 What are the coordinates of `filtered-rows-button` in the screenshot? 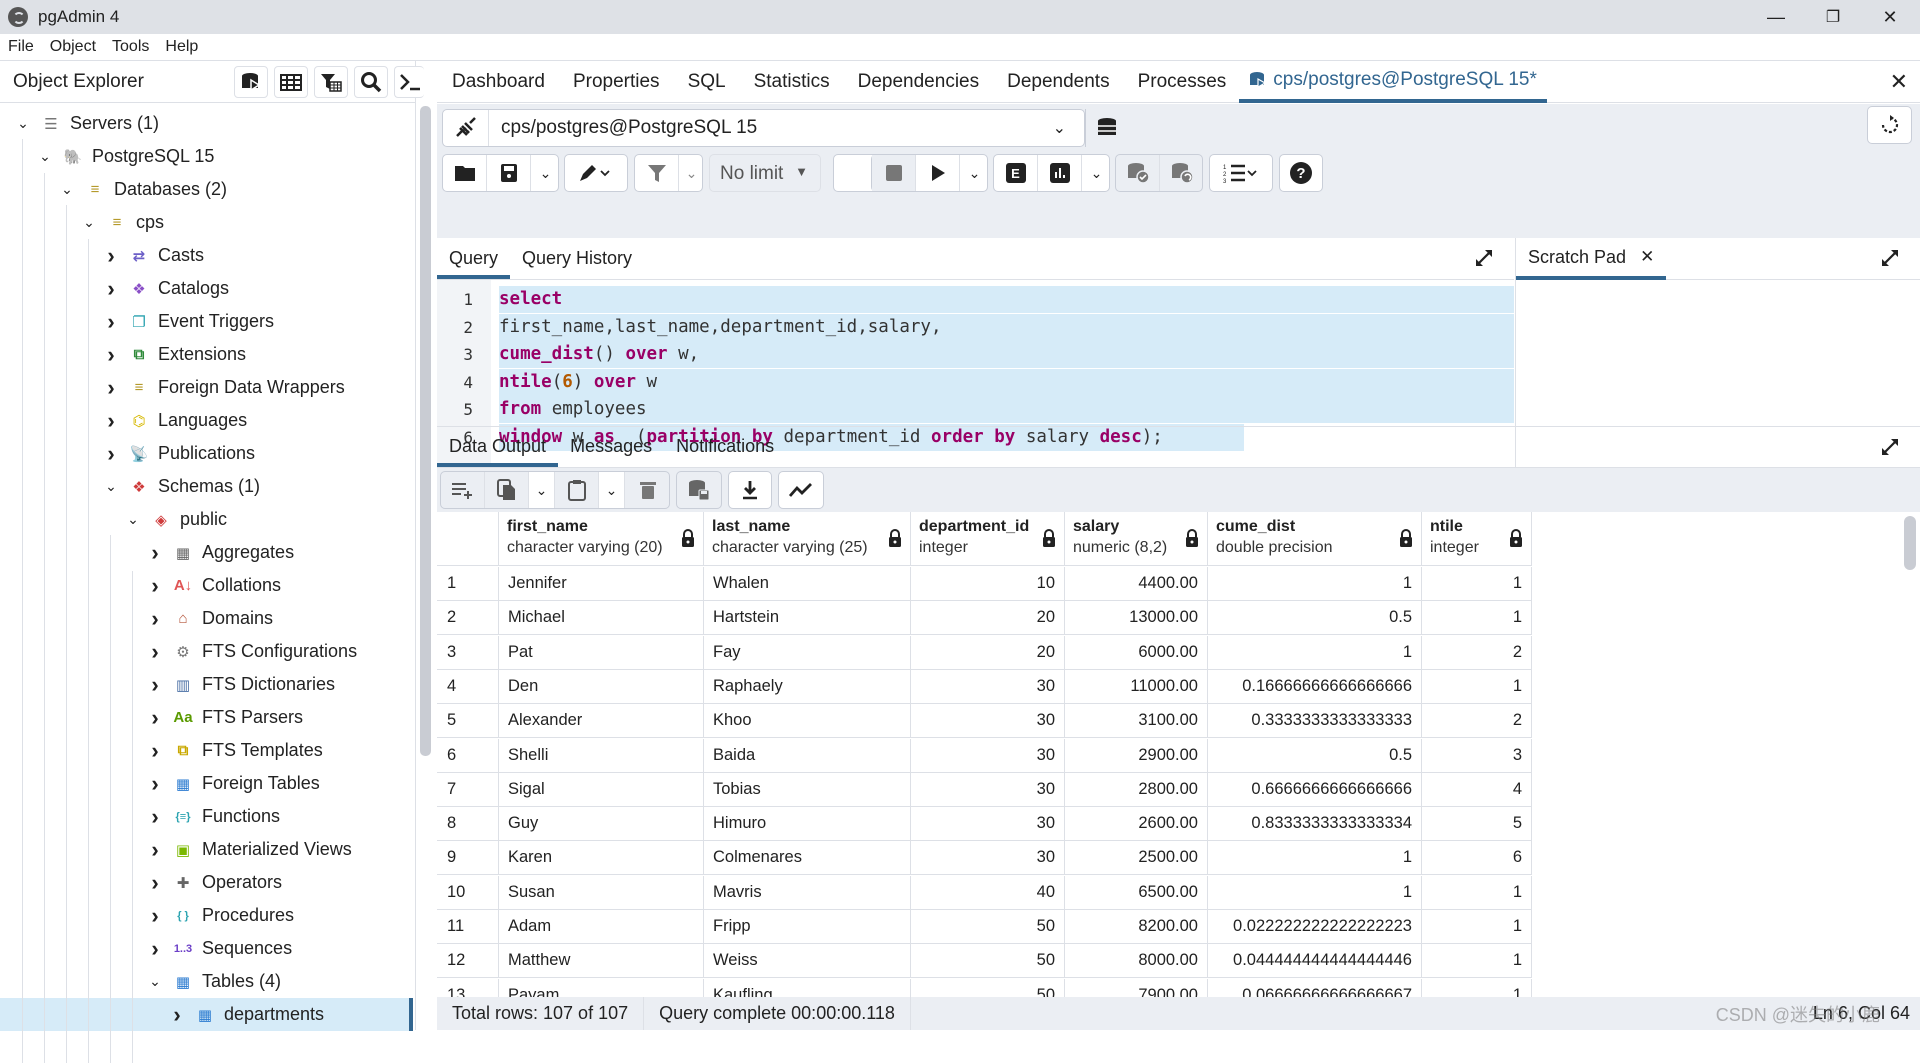 It's located at (331, 82).